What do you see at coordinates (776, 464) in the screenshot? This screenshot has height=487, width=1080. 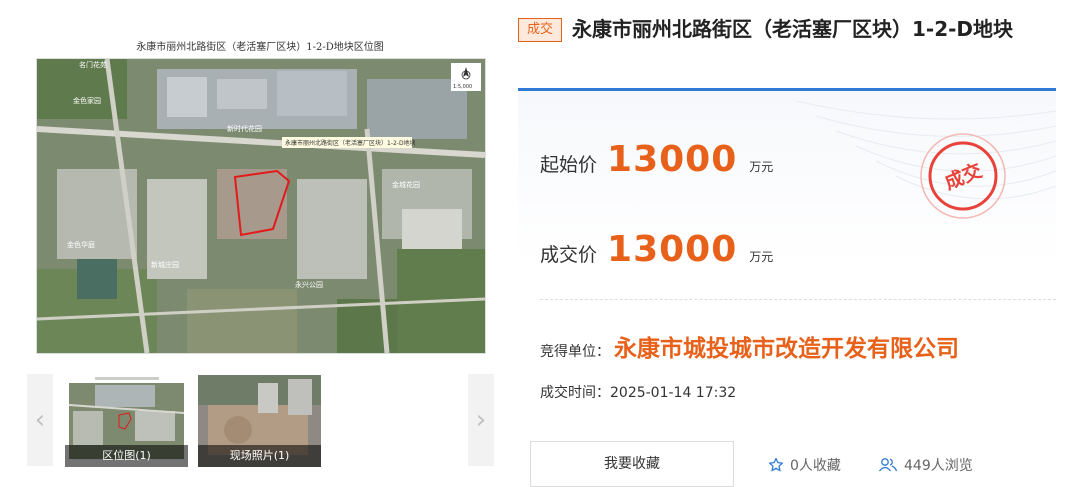 I see `star-icon` at bounding box center [776, 464].